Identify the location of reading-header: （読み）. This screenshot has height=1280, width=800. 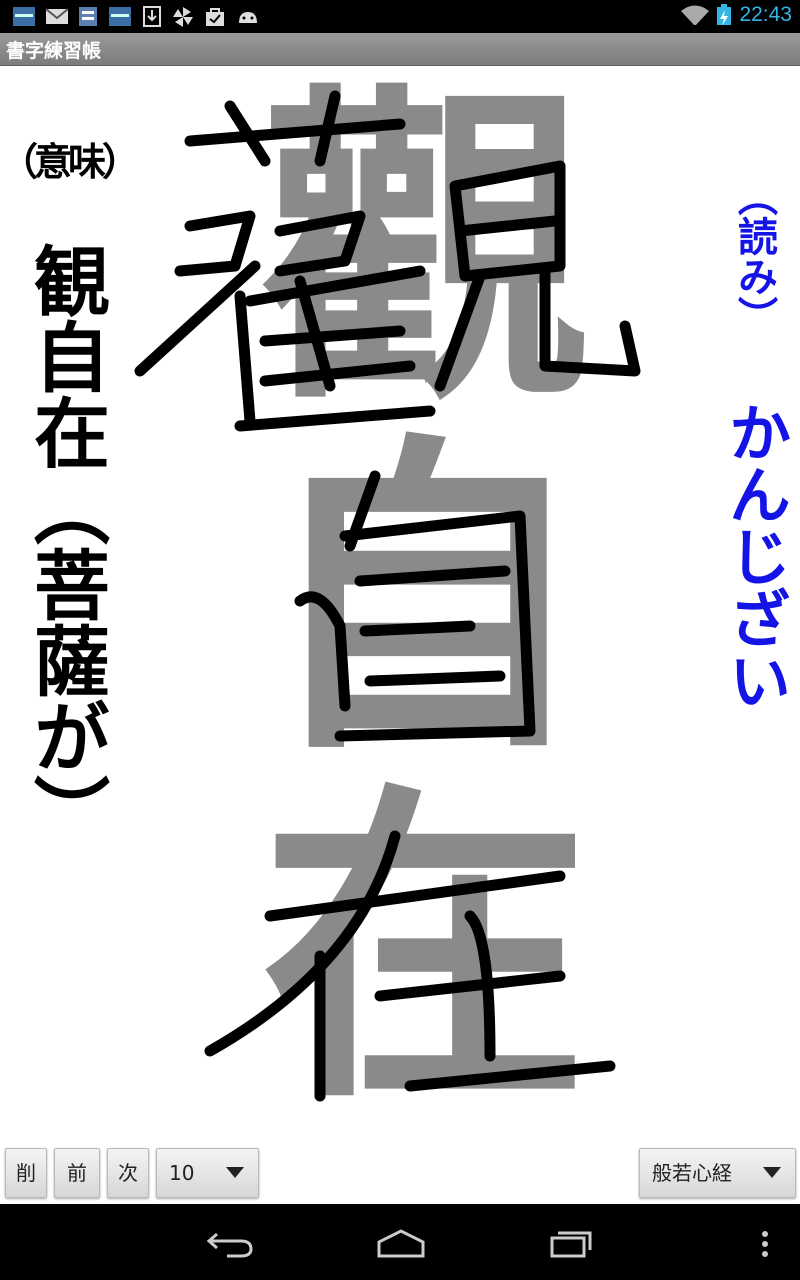
(754, 256).